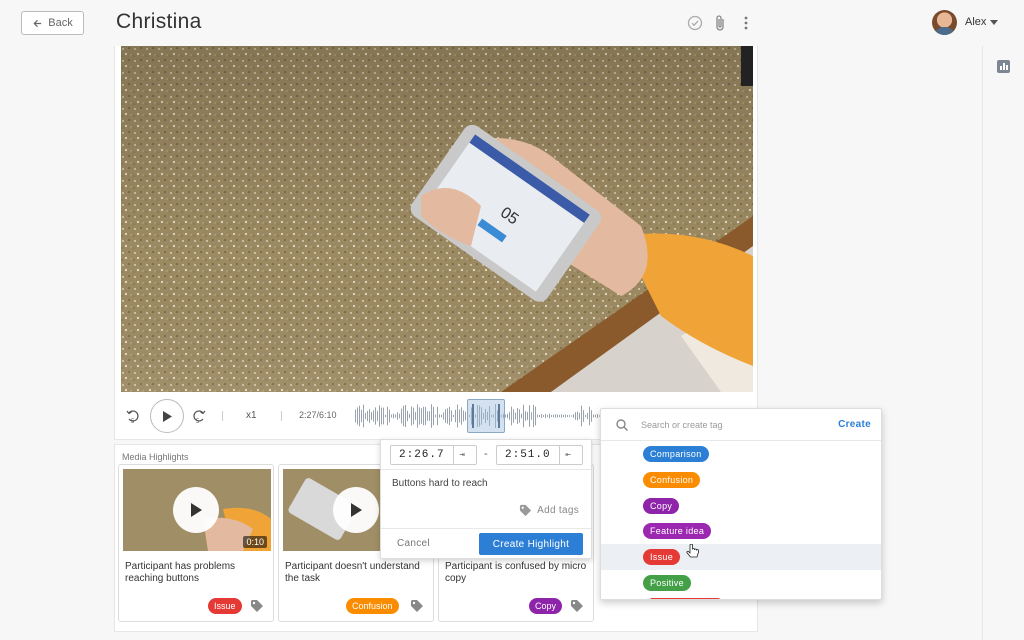 The width and height of the screenshot is (1024, 640). Describe the element at coordinates (667, 583) in the screenshot. I see `tag-pill: Positive` at that location.